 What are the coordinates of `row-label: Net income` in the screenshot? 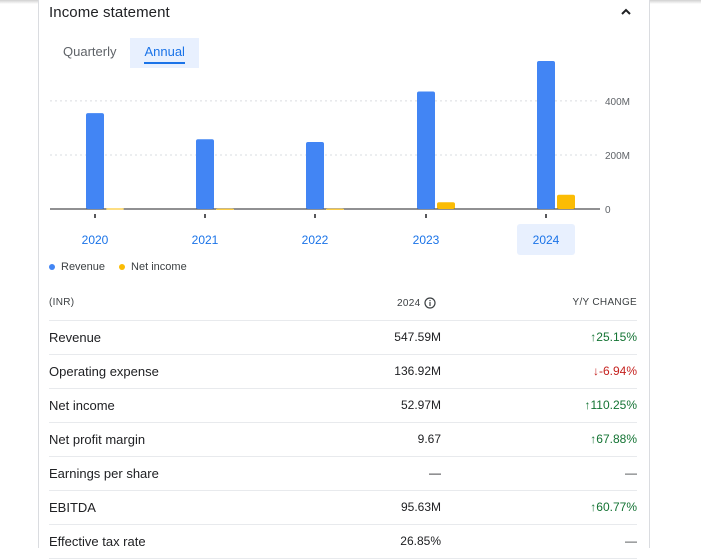 It's located at (82, 405).